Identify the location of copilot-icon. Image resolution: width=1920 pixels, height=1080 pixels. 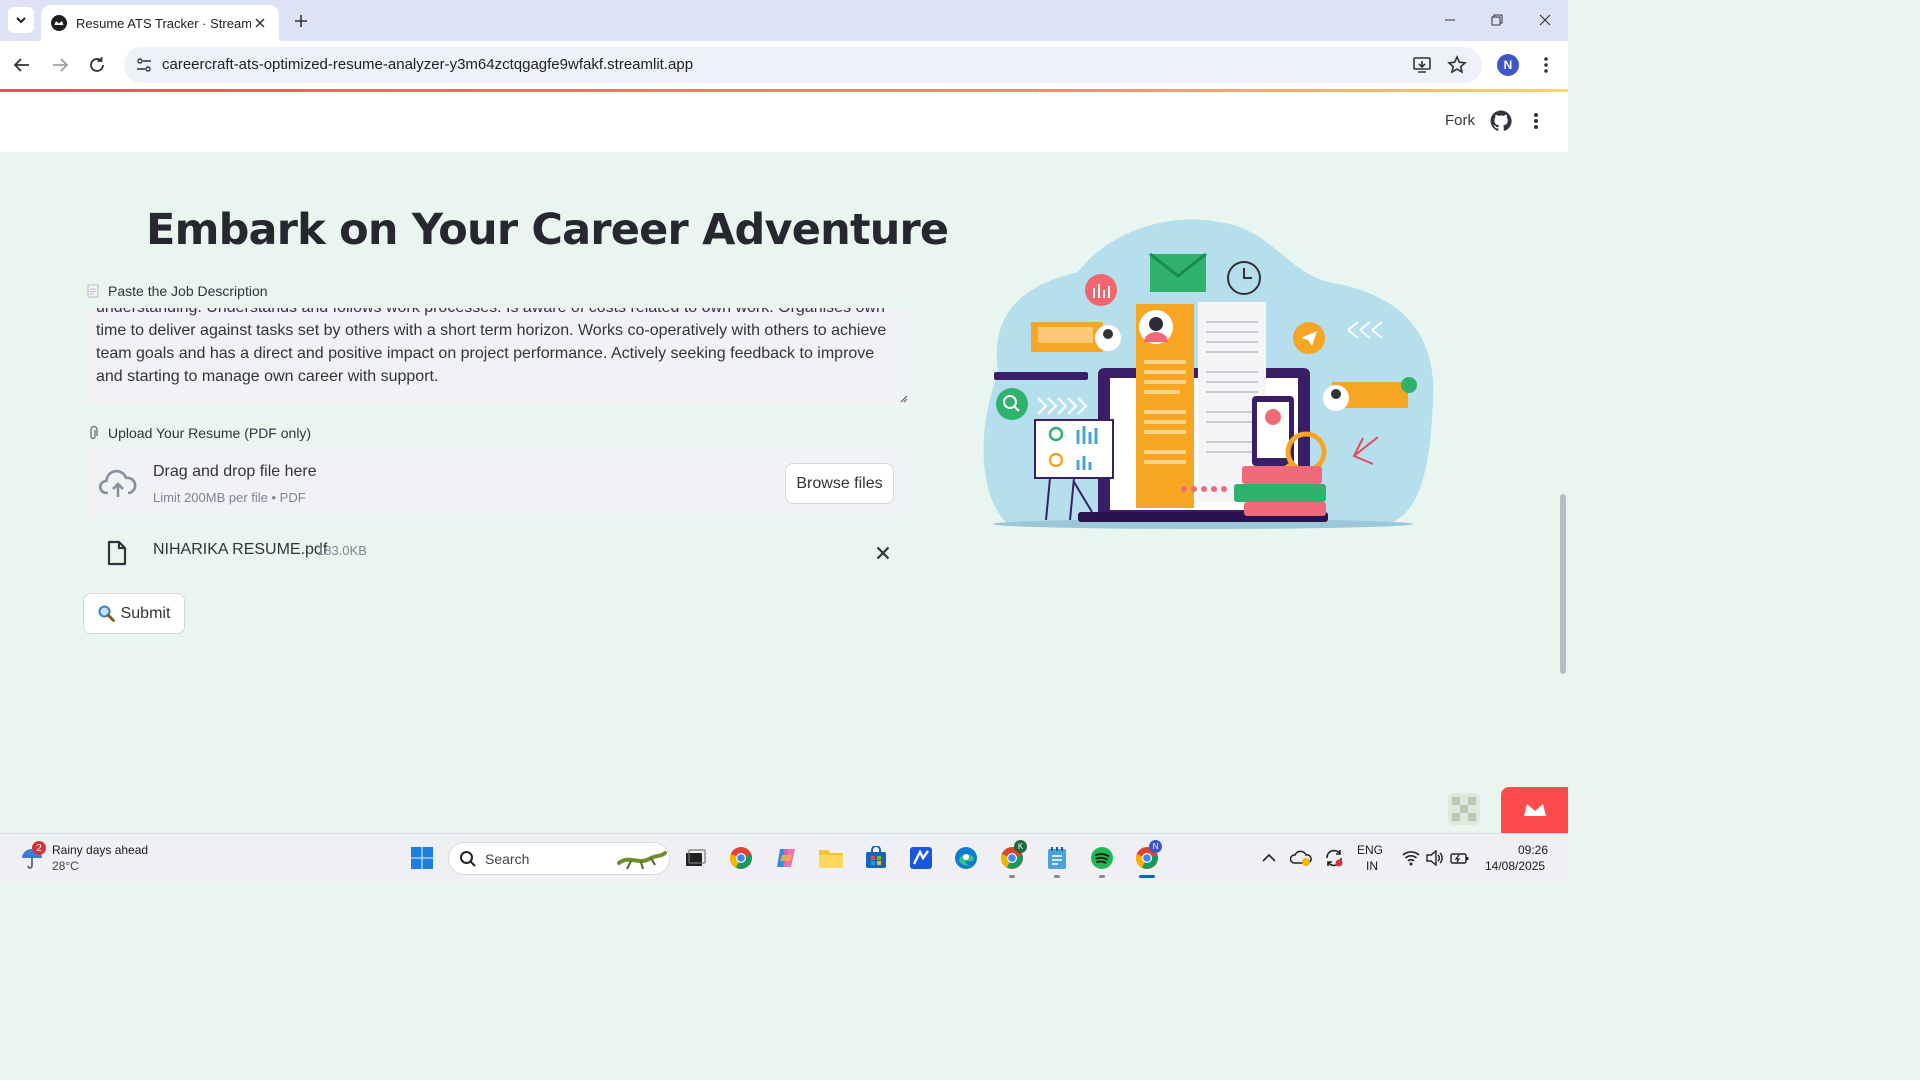
(786, 858).